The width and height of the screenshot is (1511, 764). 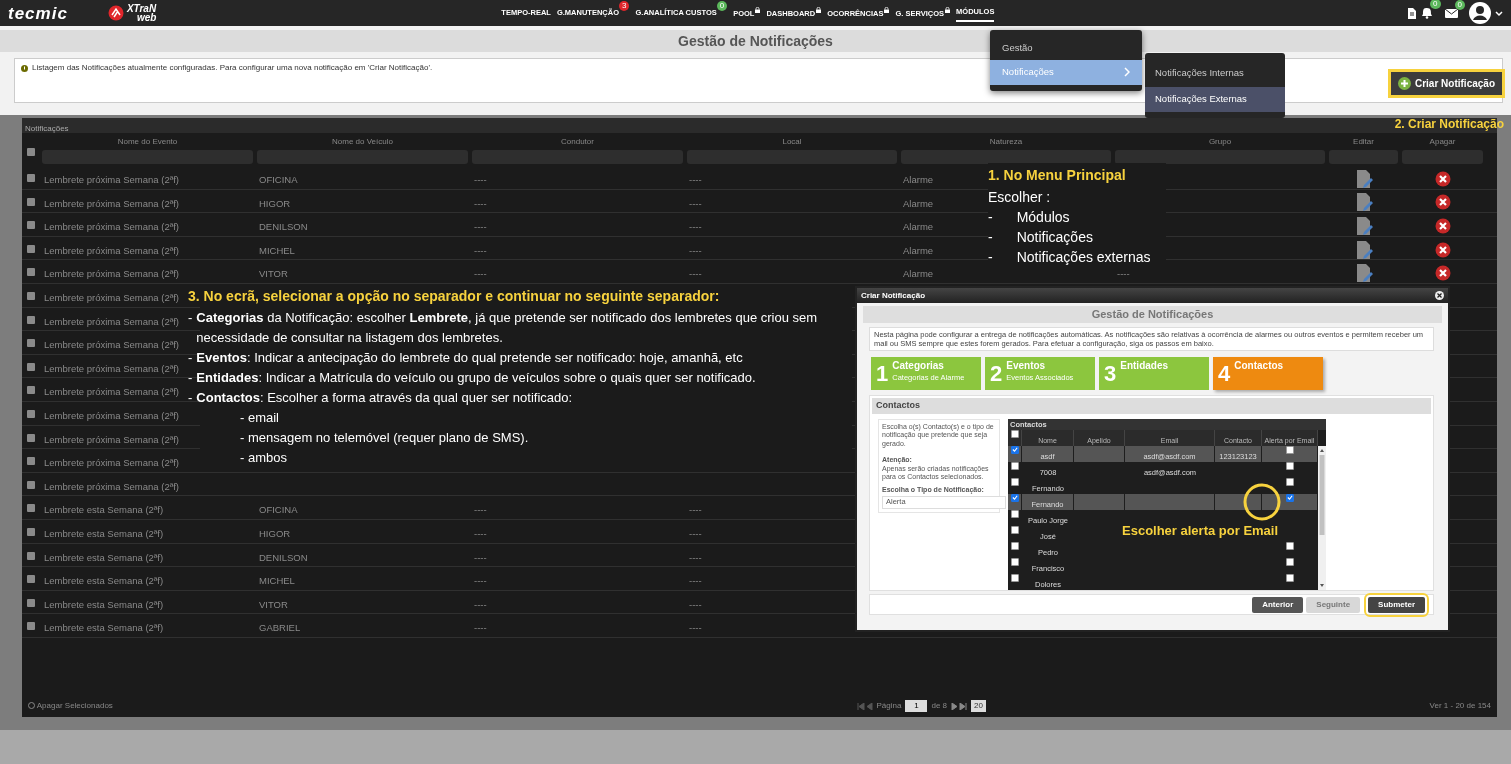 What do you see at coordinates (1427, 13) in the screenshot?
I see `bell-icon` at bounding box center [1427, 13].